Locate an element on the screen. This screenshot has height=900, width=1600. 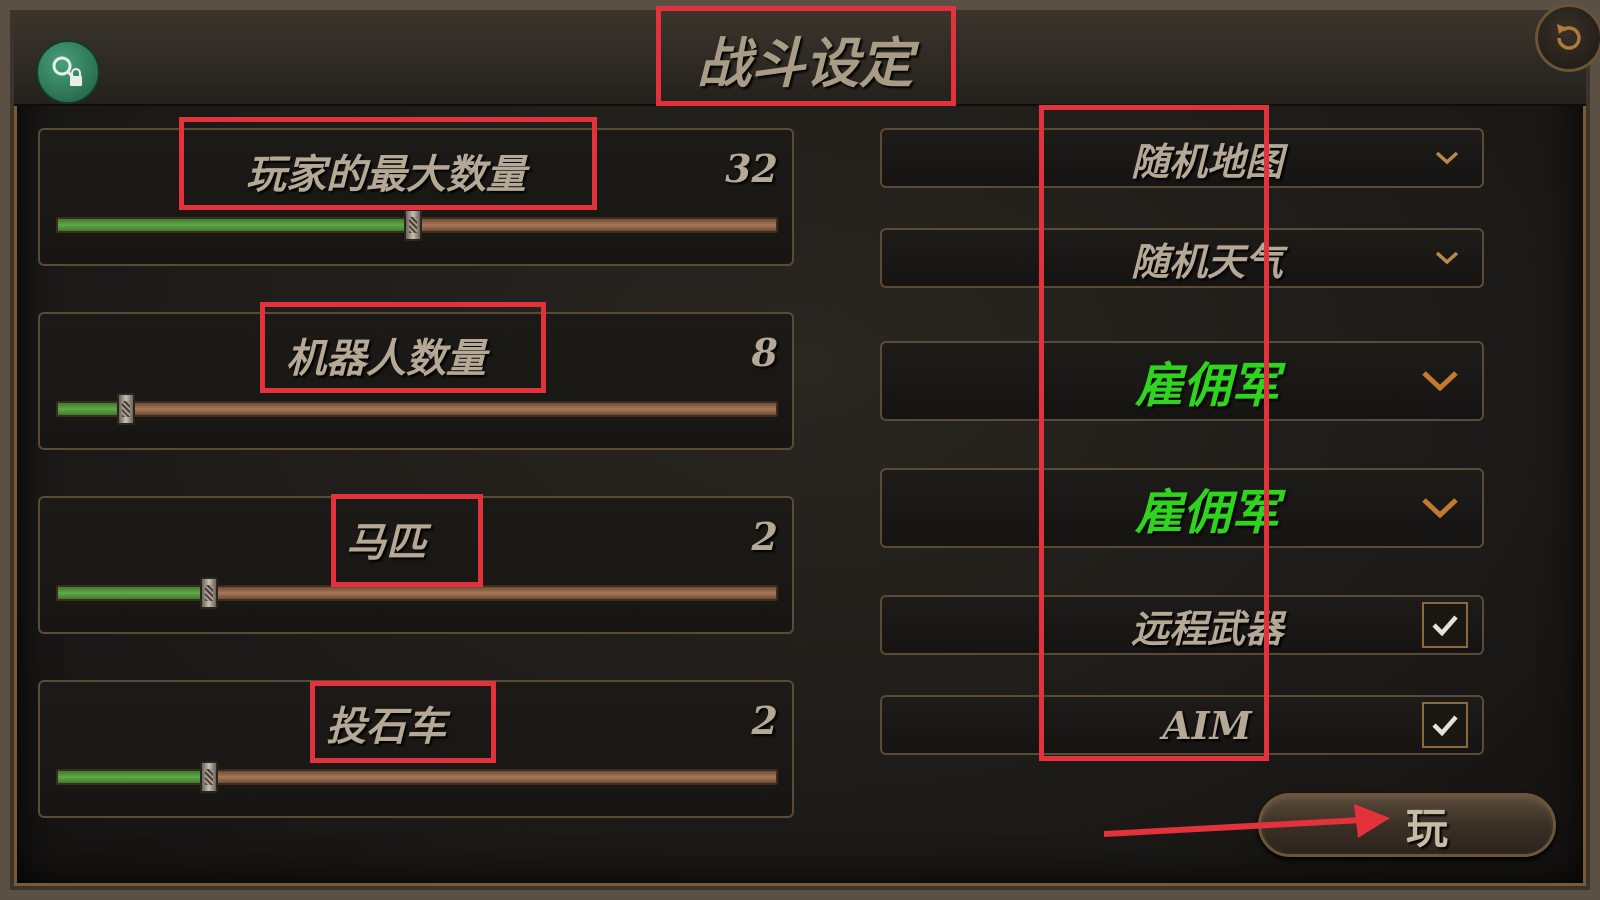
slider-catapults: 投石车 2 is located at coordinates (416, 749).